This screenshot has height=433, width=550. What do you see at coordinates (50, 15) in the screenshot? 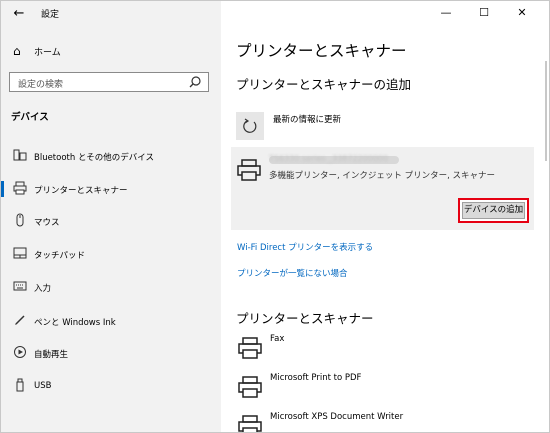
I see `app-title: 設定` at bounding box center [50, 15].